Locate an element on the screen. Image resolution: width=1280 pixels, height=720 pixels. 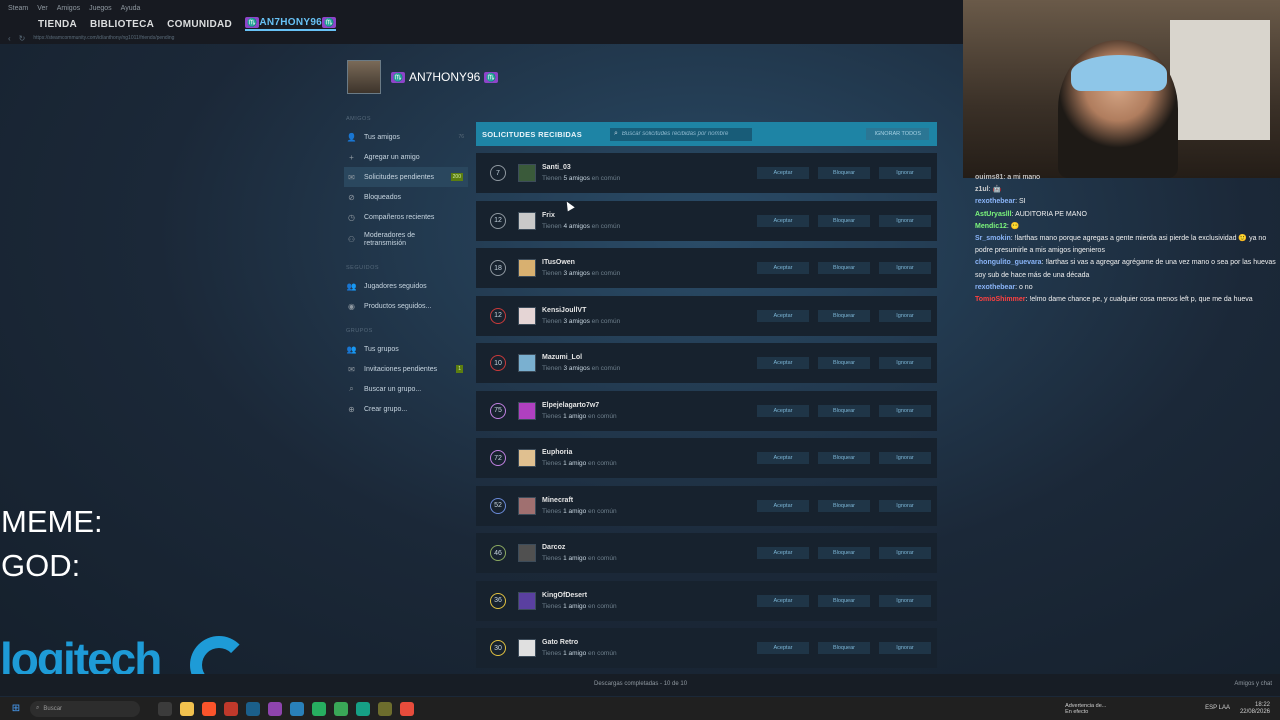
ignore-all-button: IGNORAR TODOS is located at coordinates (897, 134).